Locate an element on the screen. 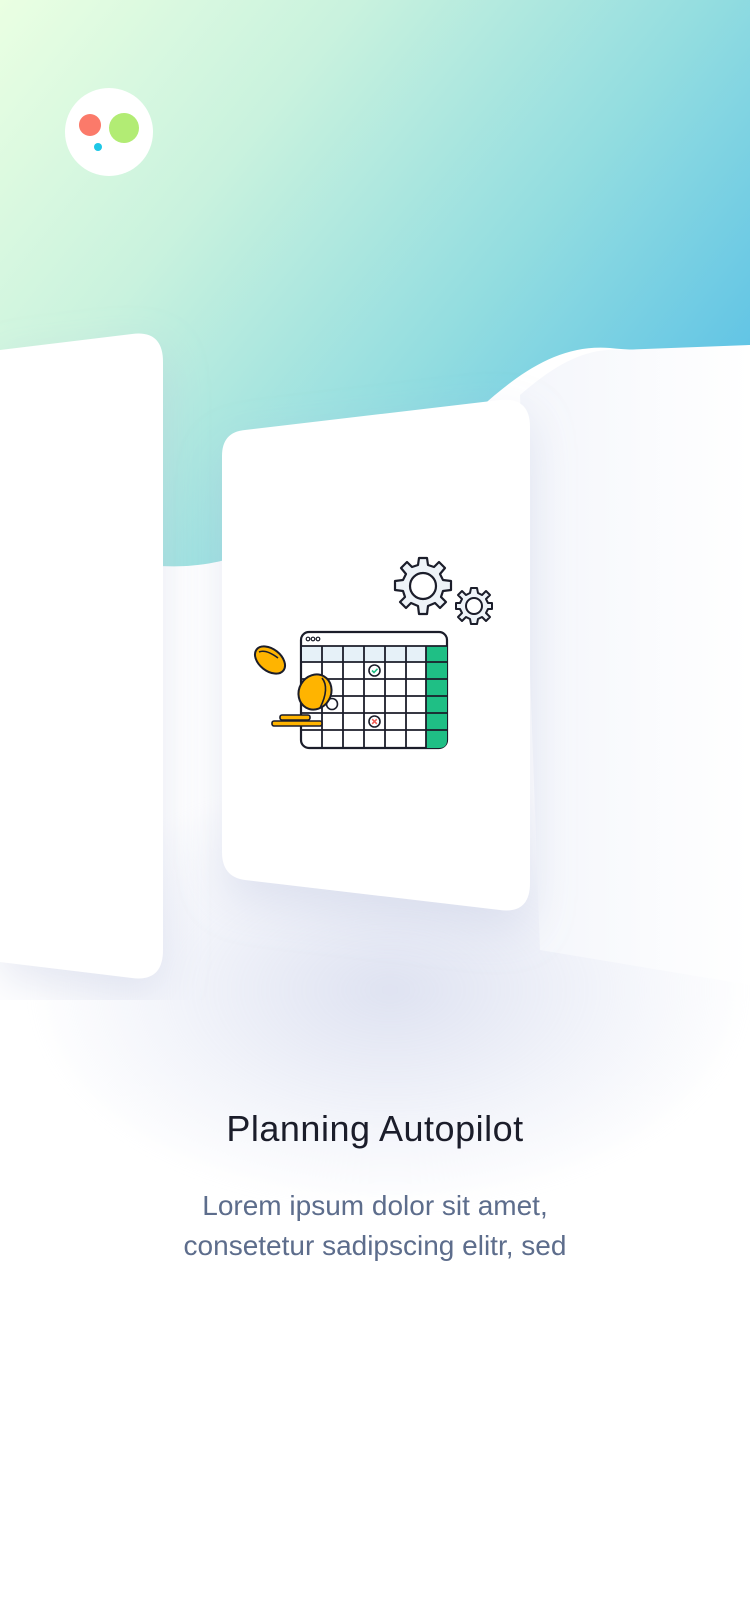 The image size is (750, 1624). calendar-gears-coins-icon is located at coordinates (373, 653).